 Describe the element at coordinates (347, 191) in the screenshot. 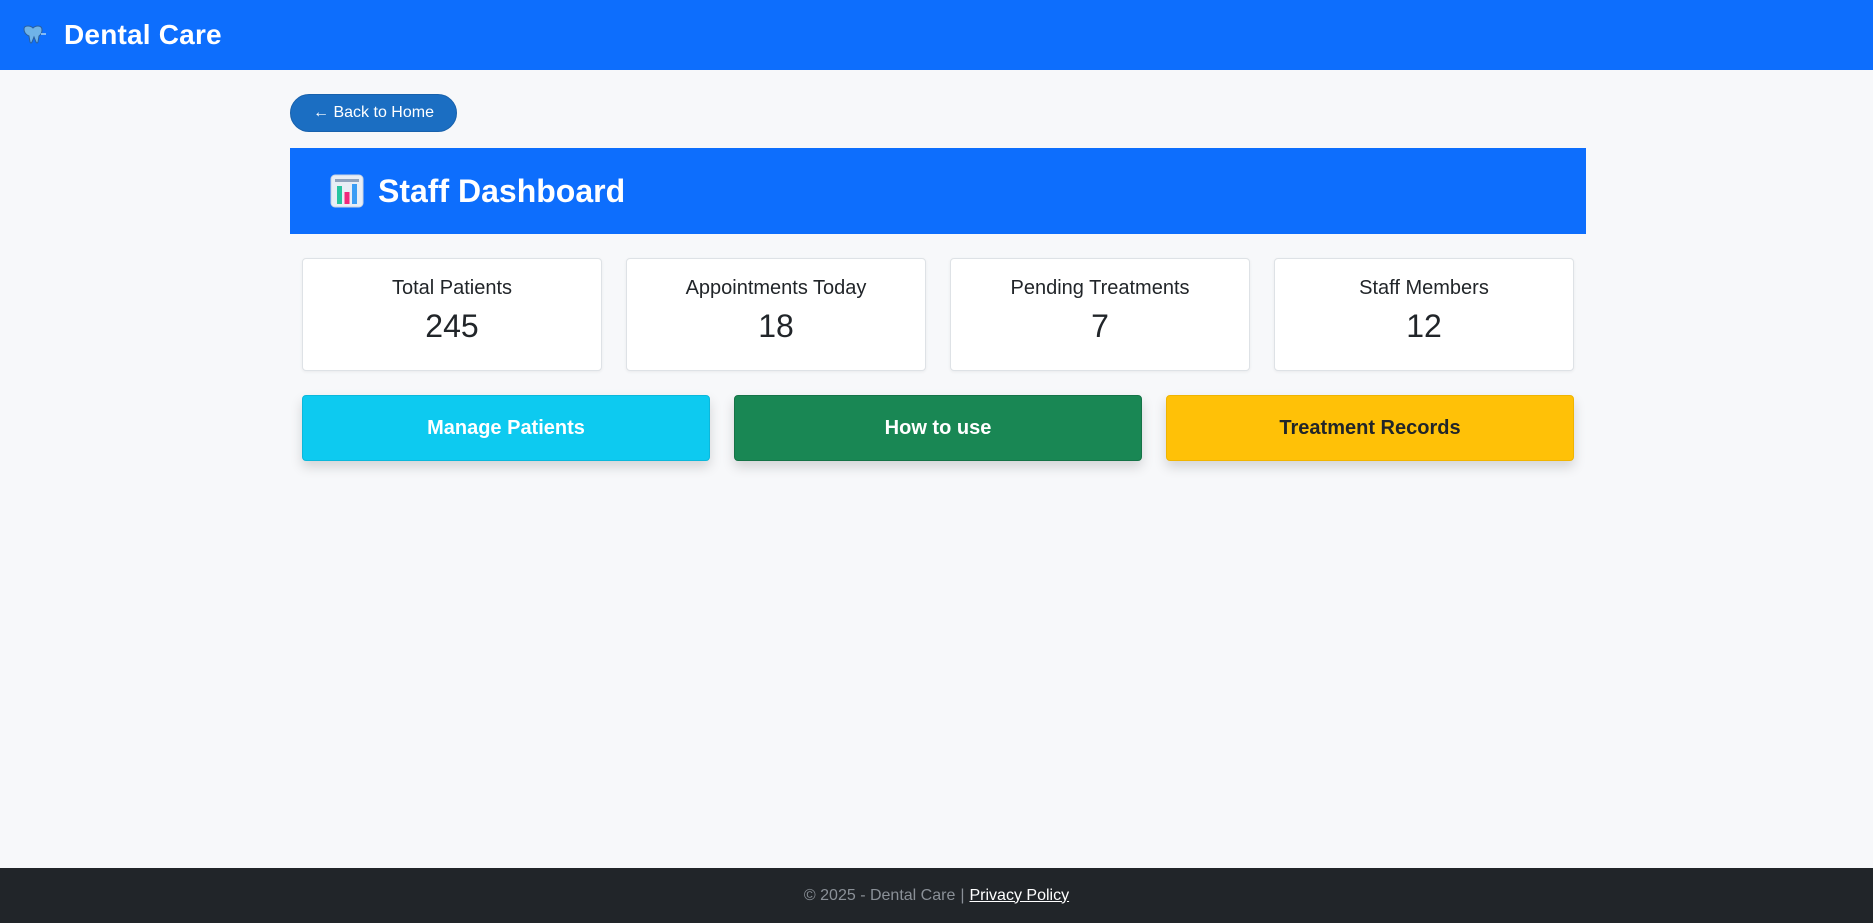

I see `bar-chart-icon` at that location.